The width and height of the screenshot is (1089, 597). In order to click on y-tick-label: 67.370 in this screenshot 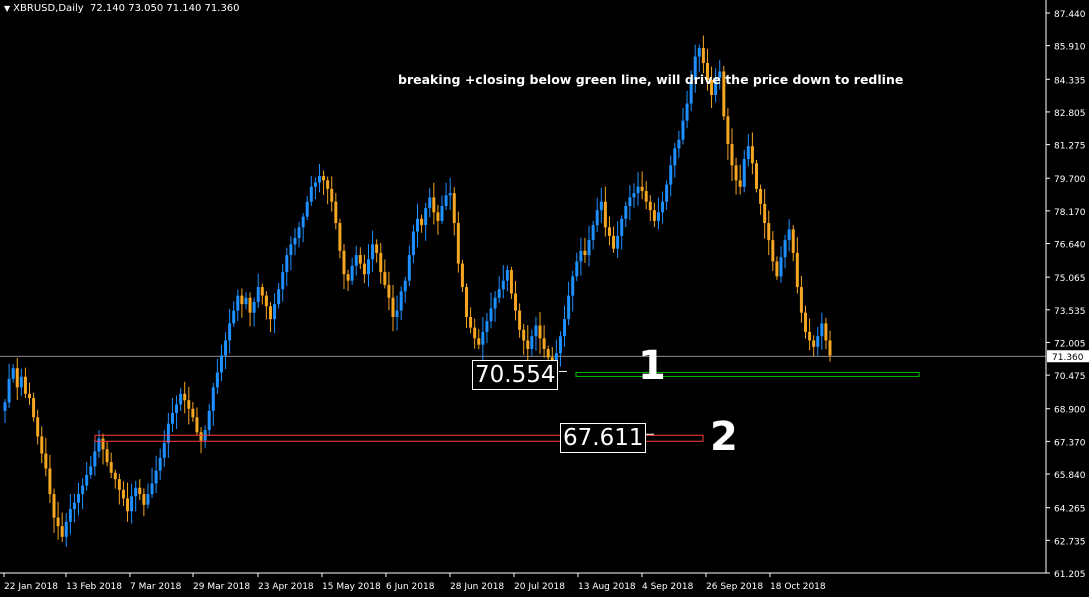, I will do `click(1070, 443)`.